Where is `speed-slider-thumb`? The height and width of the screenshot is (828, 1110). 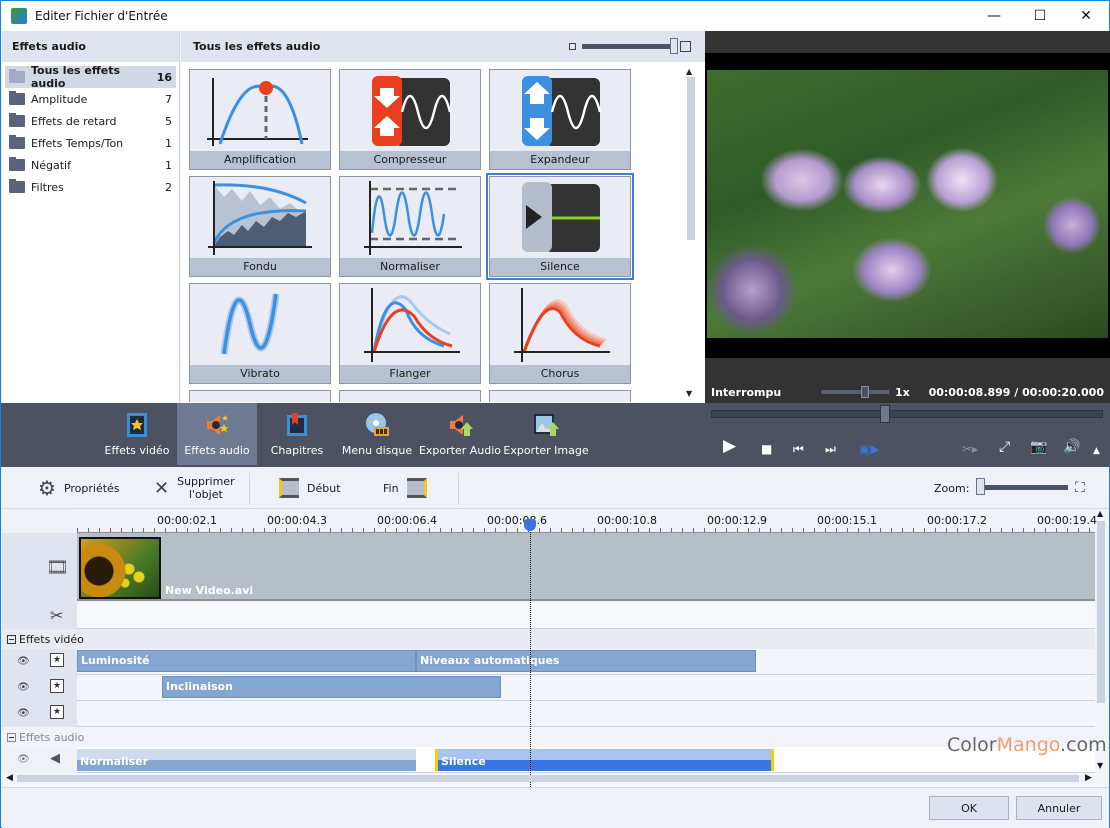
speed-slider-thumb is located at coordinates (865, 392).